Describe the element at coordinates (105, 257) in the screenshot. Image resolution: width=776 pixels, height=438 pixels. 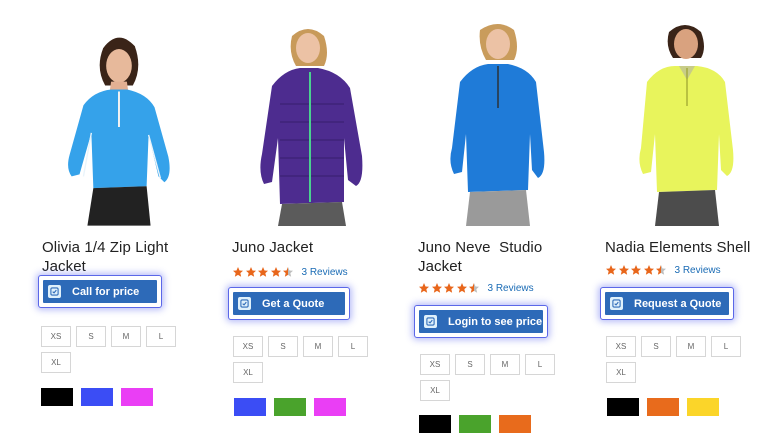
I see `product-name: Olivia 1/4 Zip Light Jacket` at that location.